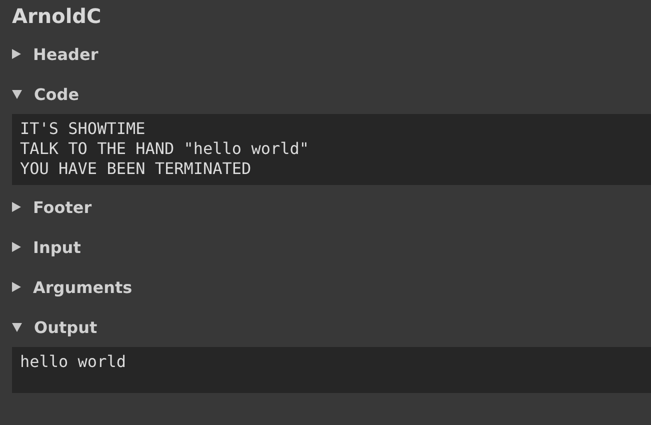 The width and height of the screenshot is (651, 425). Describe the element at coordinates (62, 207) in the screenshot. I see `section-toggle: Footer` at that location.